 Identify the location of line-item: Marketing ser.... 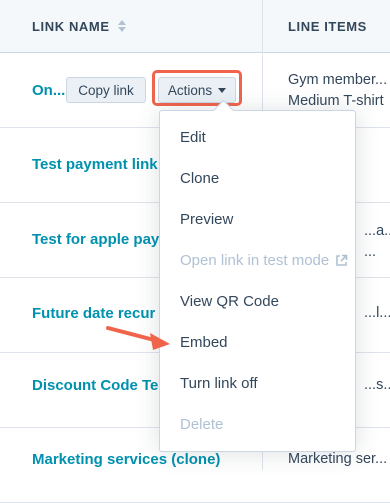
(338, 459).